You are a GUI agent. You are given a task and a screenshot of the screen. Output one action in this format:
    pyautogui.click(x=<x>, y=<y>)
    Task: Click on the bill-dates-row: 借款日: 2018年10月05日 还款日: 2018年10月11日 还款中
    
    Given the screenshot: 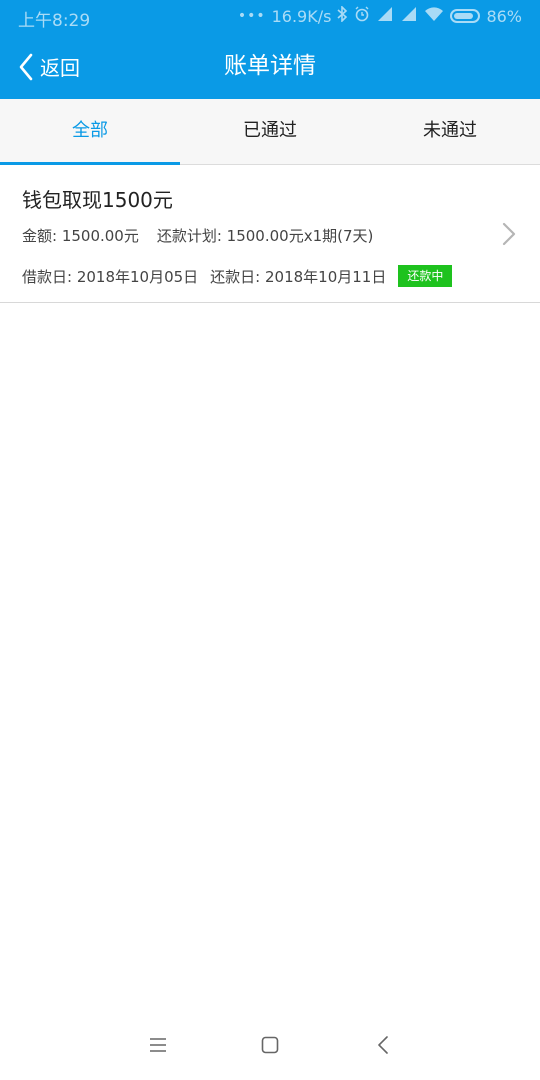 What is the action you would take?
    pyautogui.click(x=237, y=276)
    